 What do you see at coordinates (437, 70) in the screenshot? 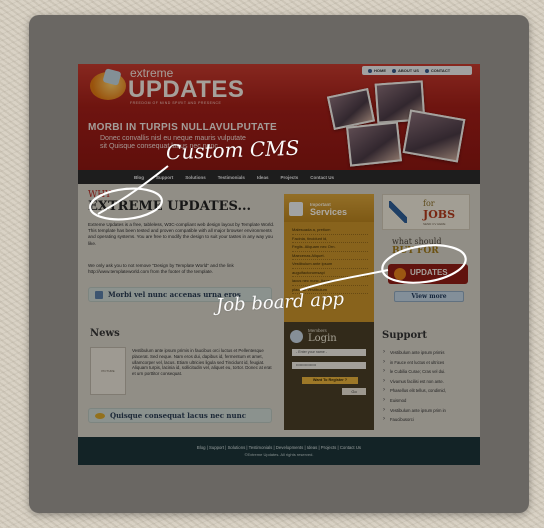
I see `top-nav-contact: CONTACT` at bounding box center [437, 70].